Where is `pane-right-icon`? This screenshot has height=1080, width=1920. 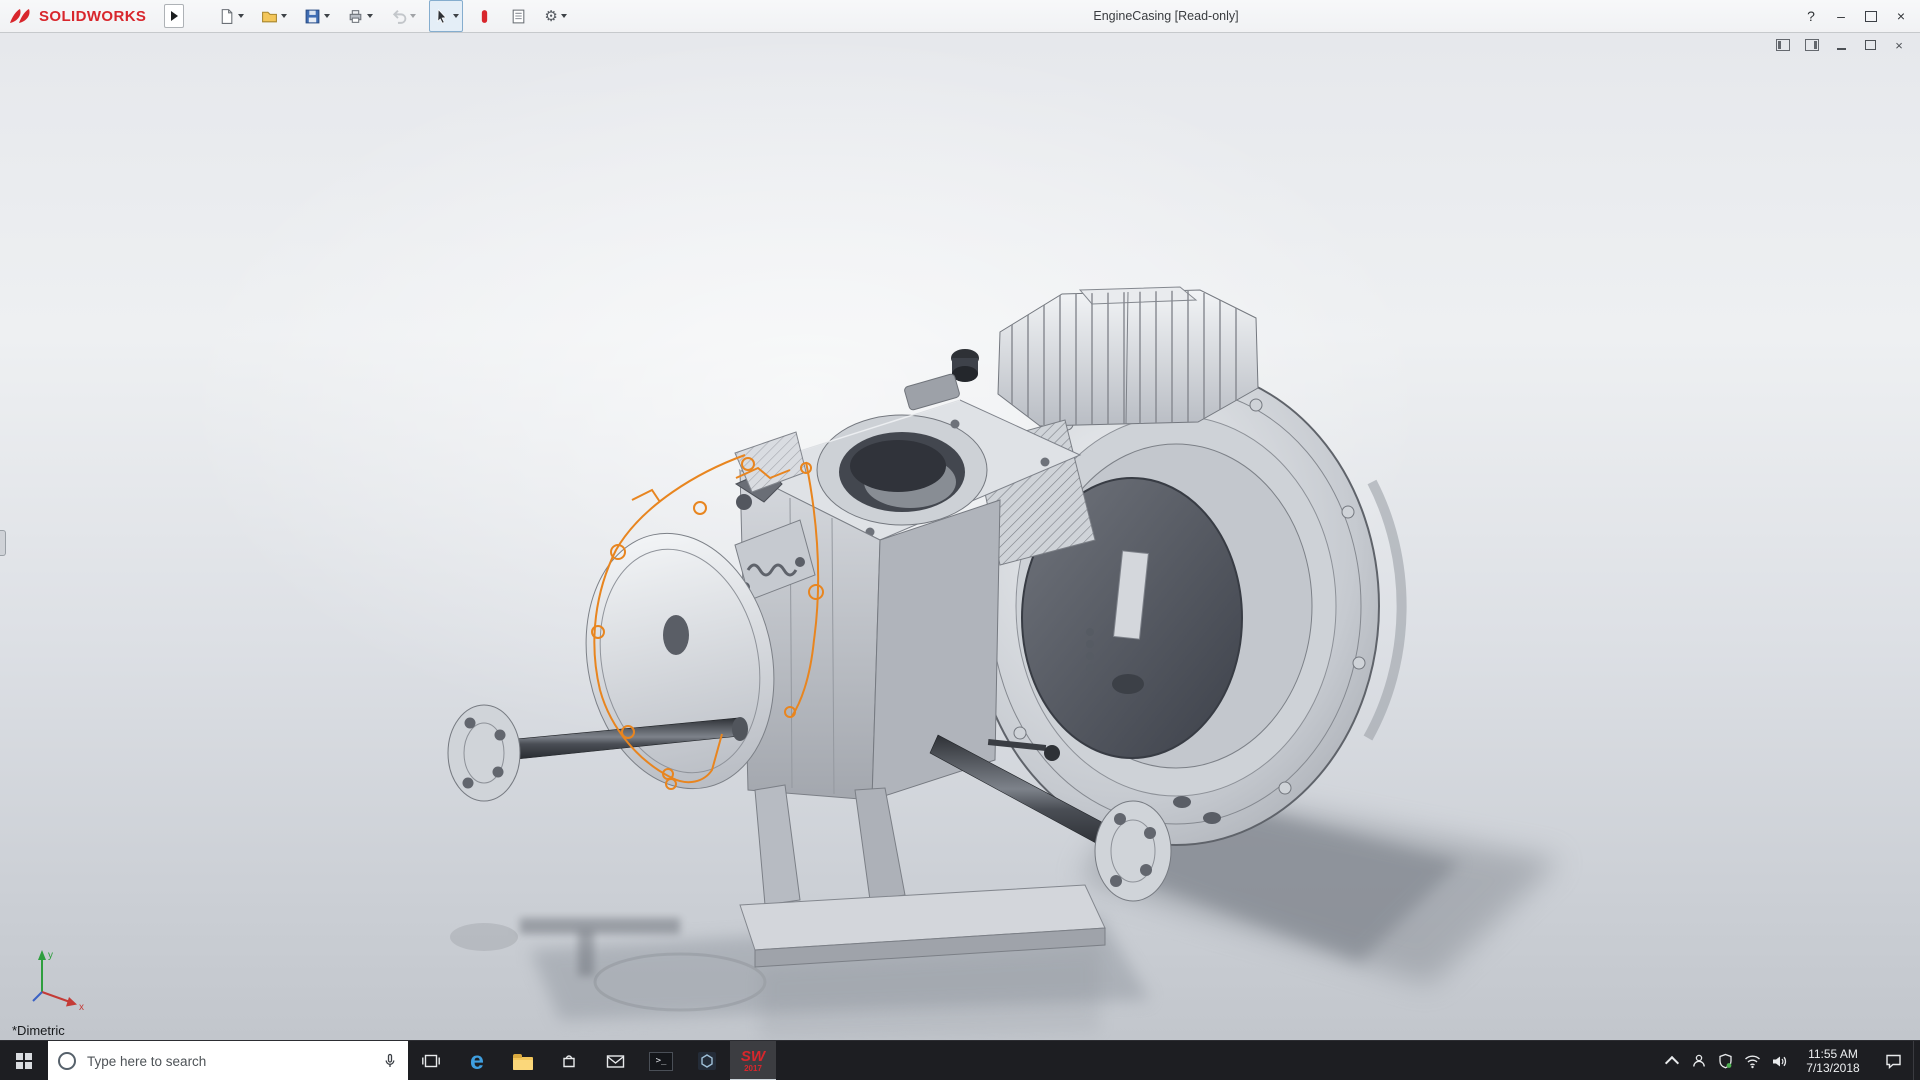 pane-right-icon is located at coordinates (1812, 45).